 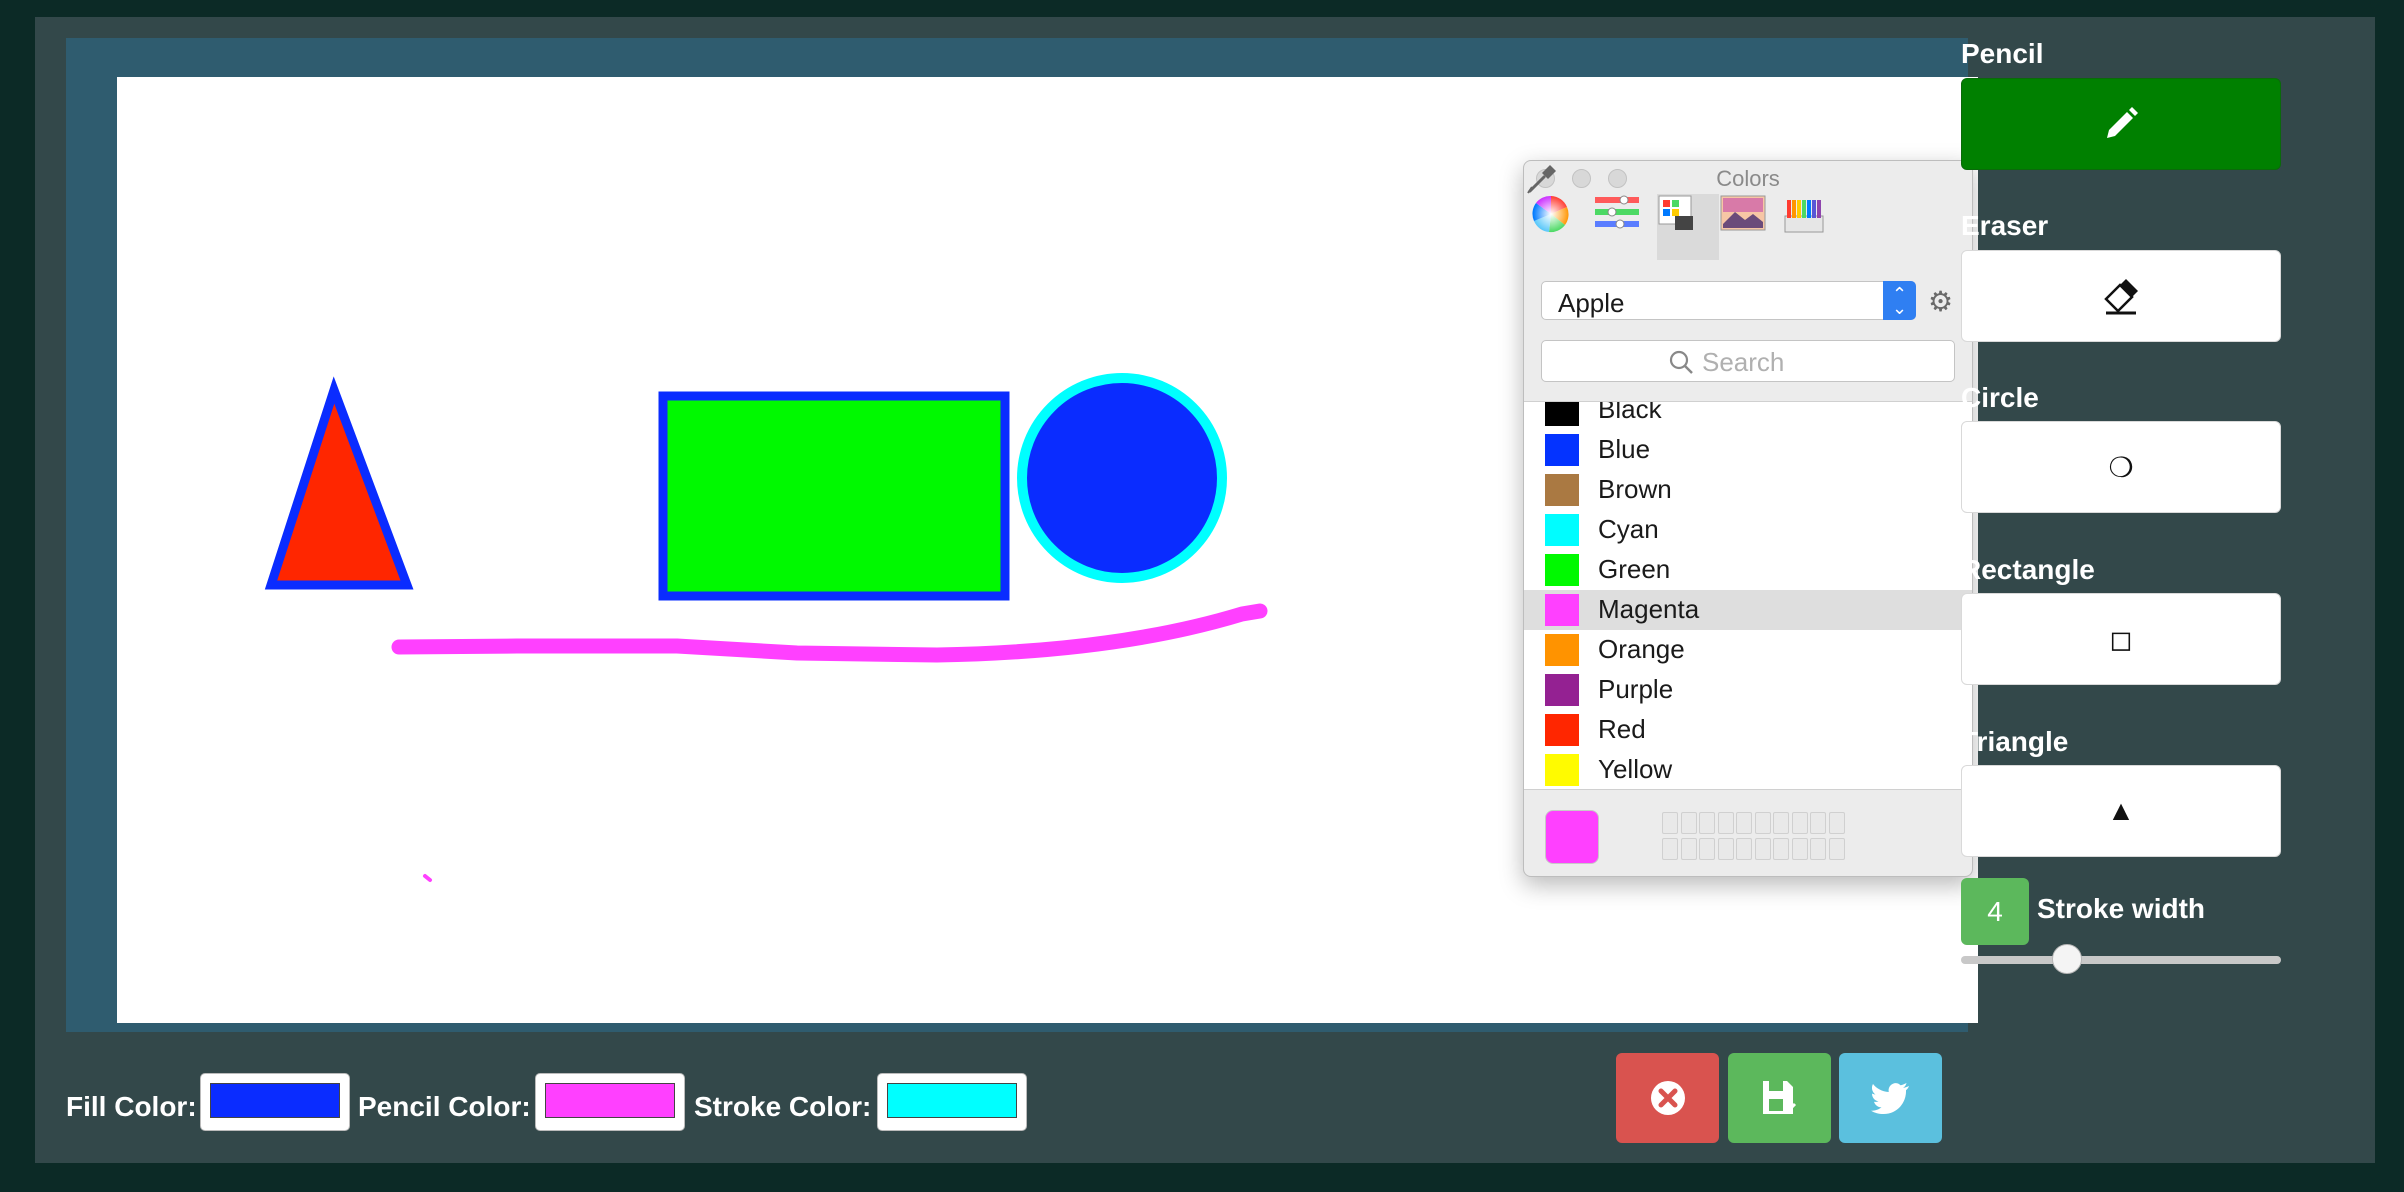 What do you see at coordinates (2015, 741) in the screenshot?
I see `triangle-label: Triangle` at bounding box center [2015, 741].